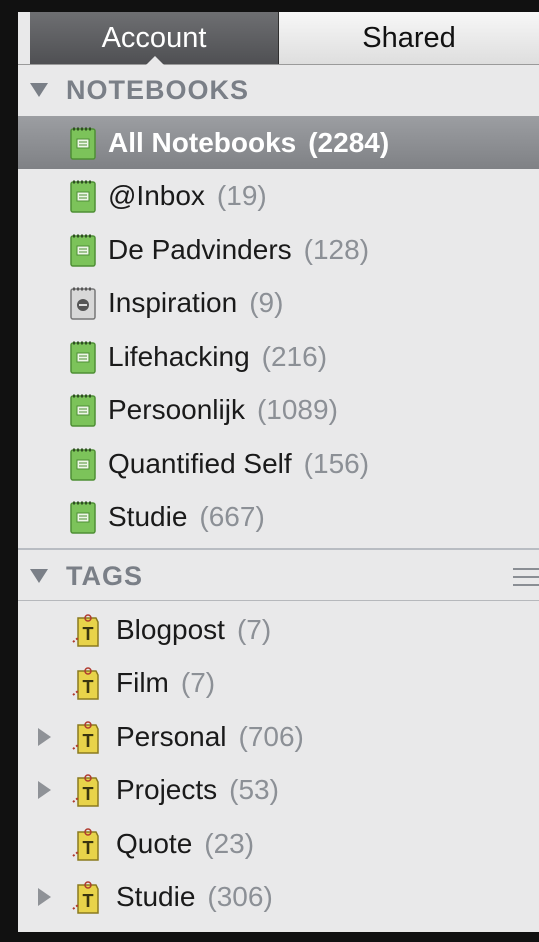 This screenshot has height=942, width=539. What do you see at coordinates (254, 789) in the screenshot?
I see `tag-count: (53)` at bounding box center [254, 789].